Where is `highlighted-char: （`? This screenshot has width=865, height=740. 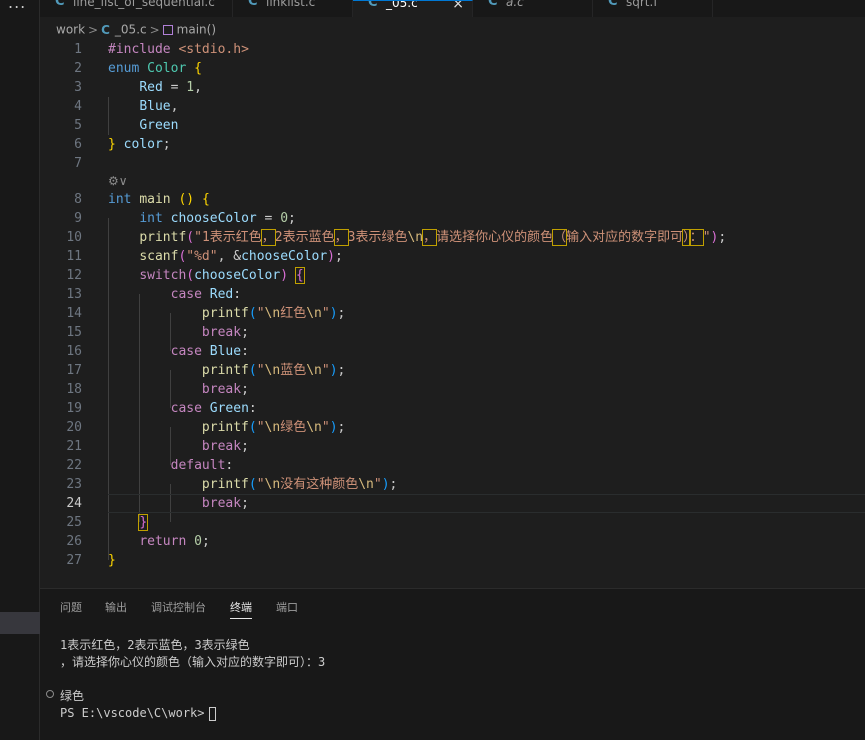
highlighted-char: （ is located at coordinates (560, 237).